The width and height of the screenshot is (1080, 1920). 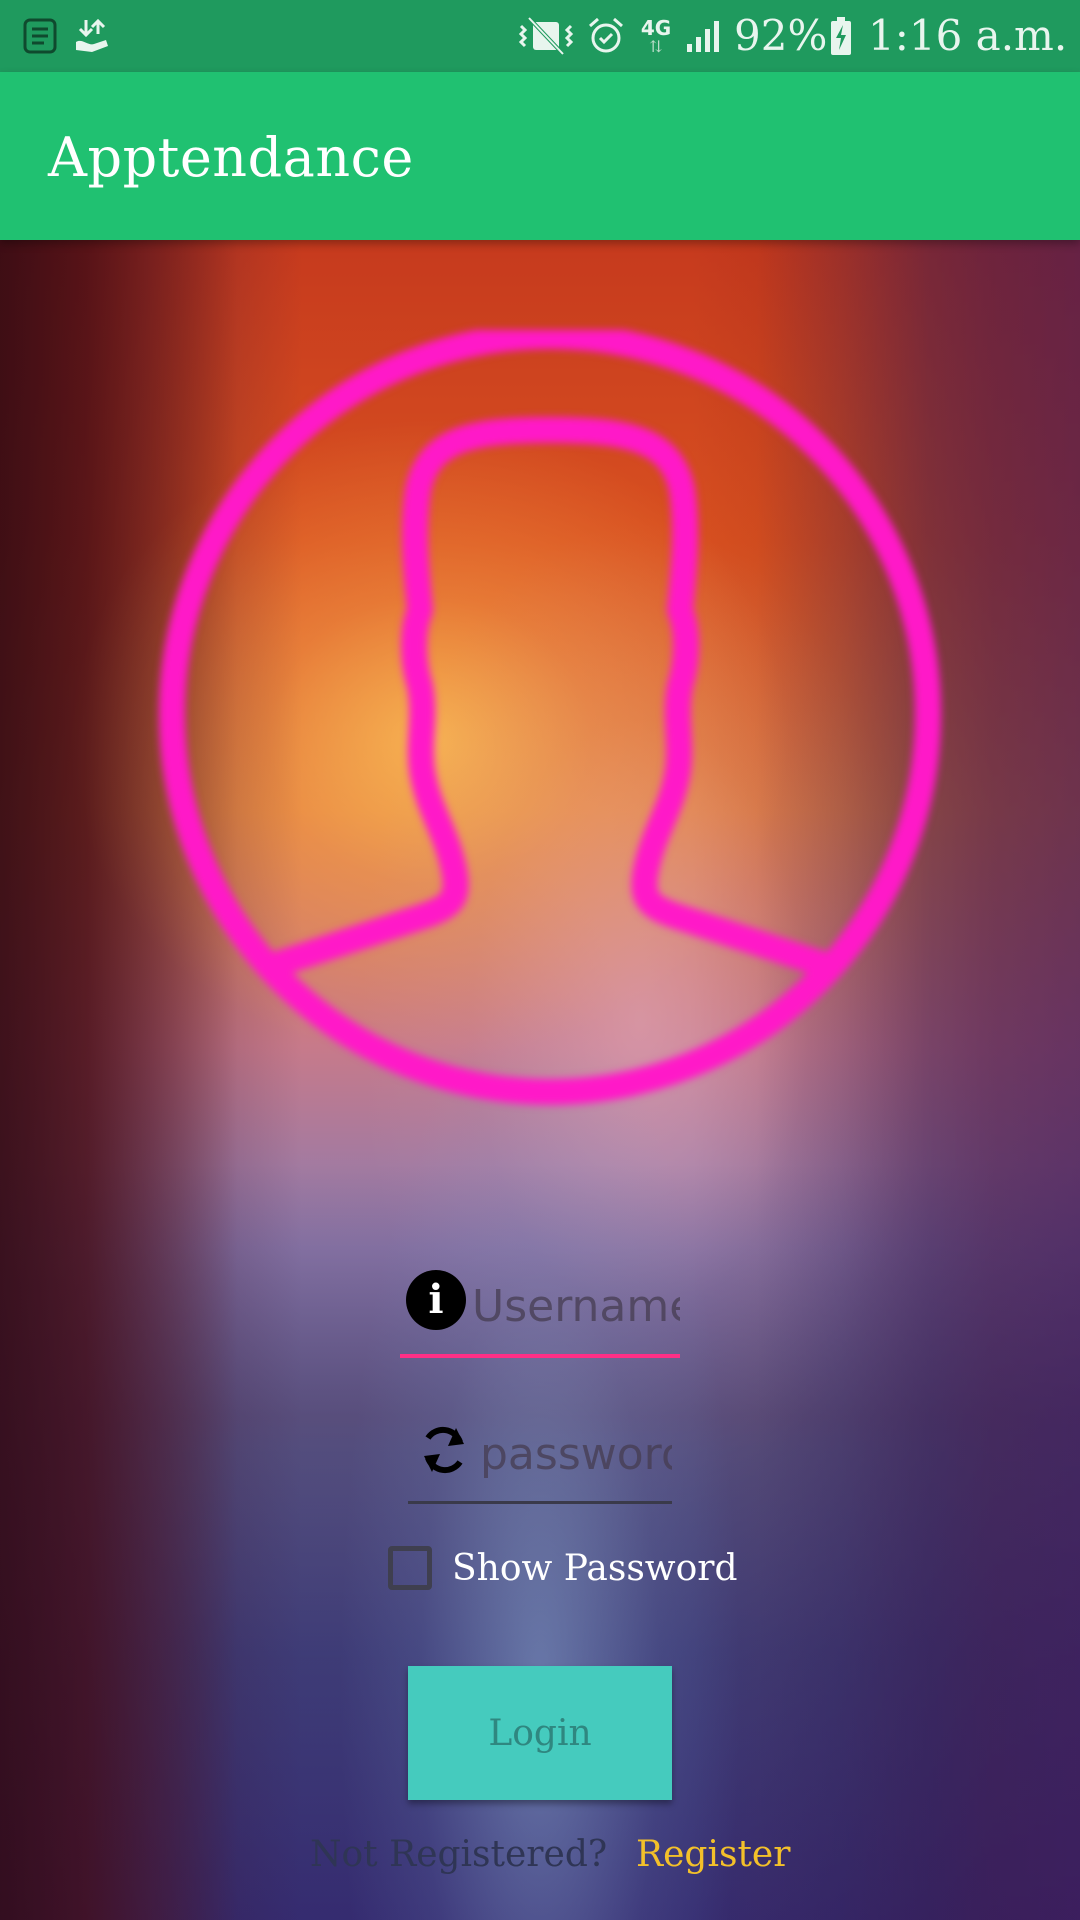 I want to click on password-field, so click(x=540, y=1458).